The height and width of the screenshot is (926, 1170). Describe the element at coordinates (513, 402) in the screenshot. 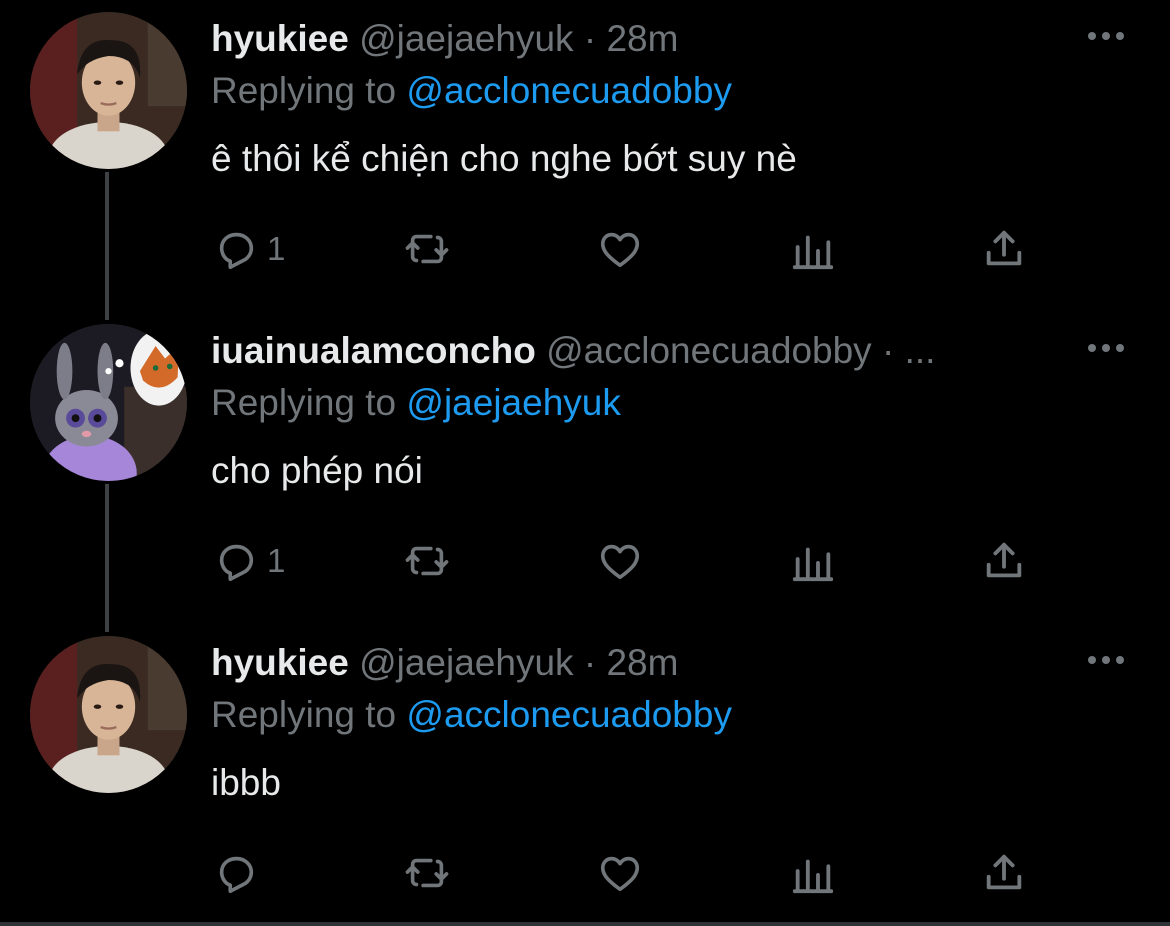

I see `replying-mention: @jaejaehyuk` at that location.